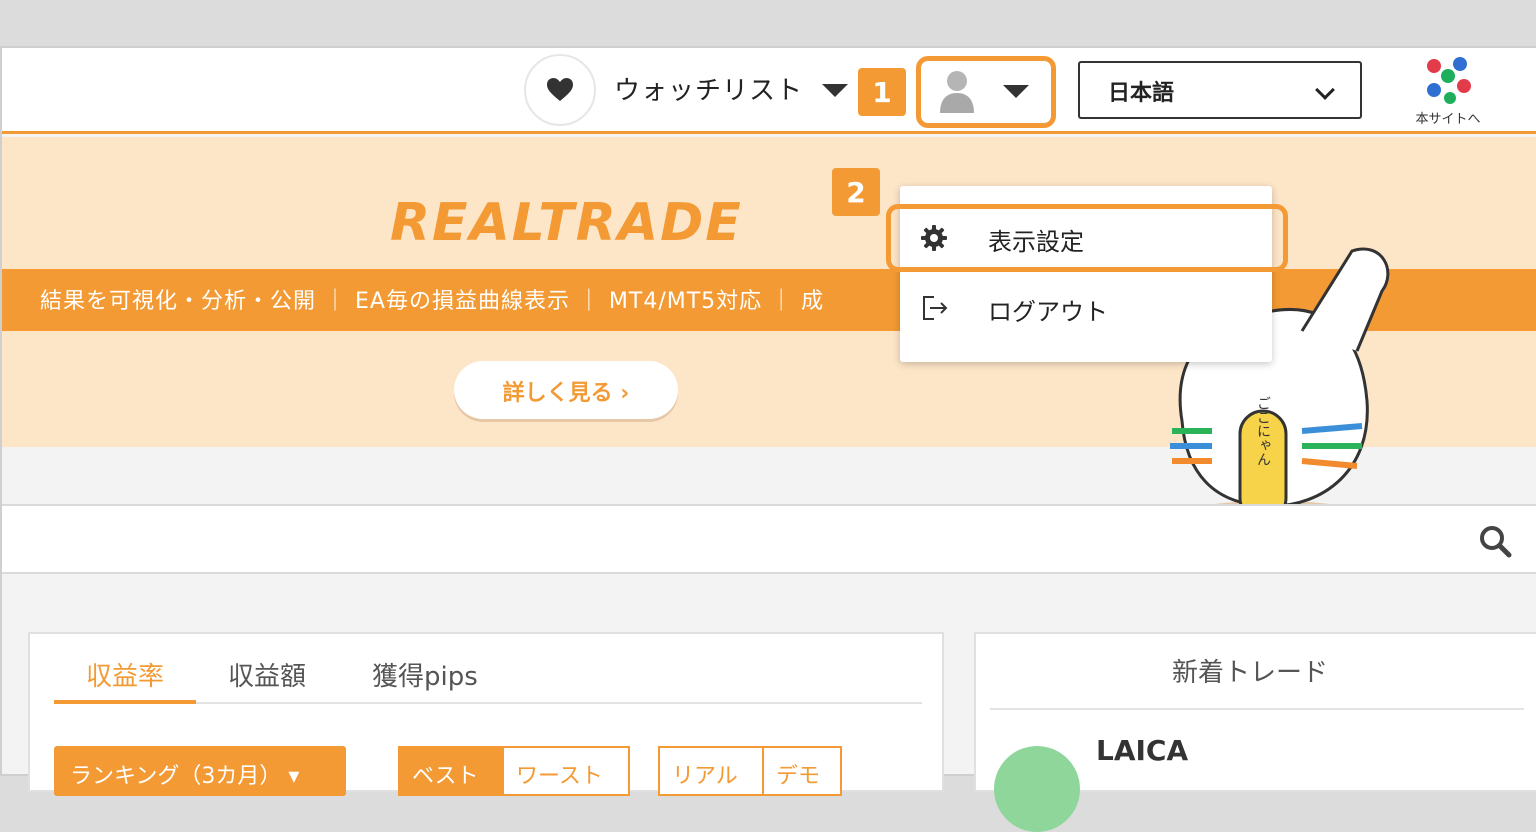 This screenshot has height=832, width=1536. Describe the element at coordinates (986, 92) in the screenshot. I see `user-menu-button` at that location.